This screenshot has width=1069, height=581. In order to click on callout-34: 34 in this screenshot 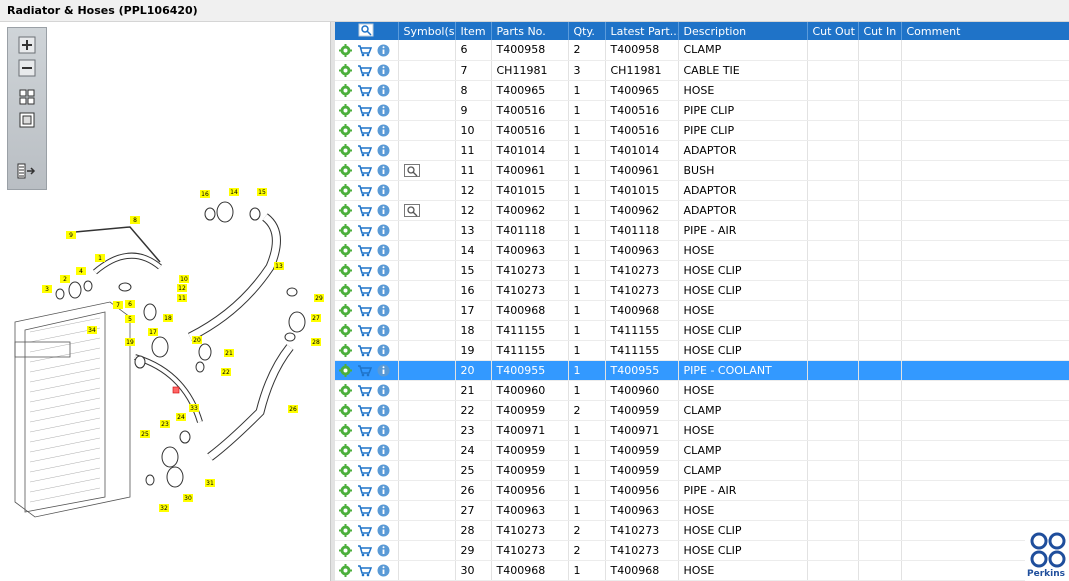, I will do `click(92, 330)`.